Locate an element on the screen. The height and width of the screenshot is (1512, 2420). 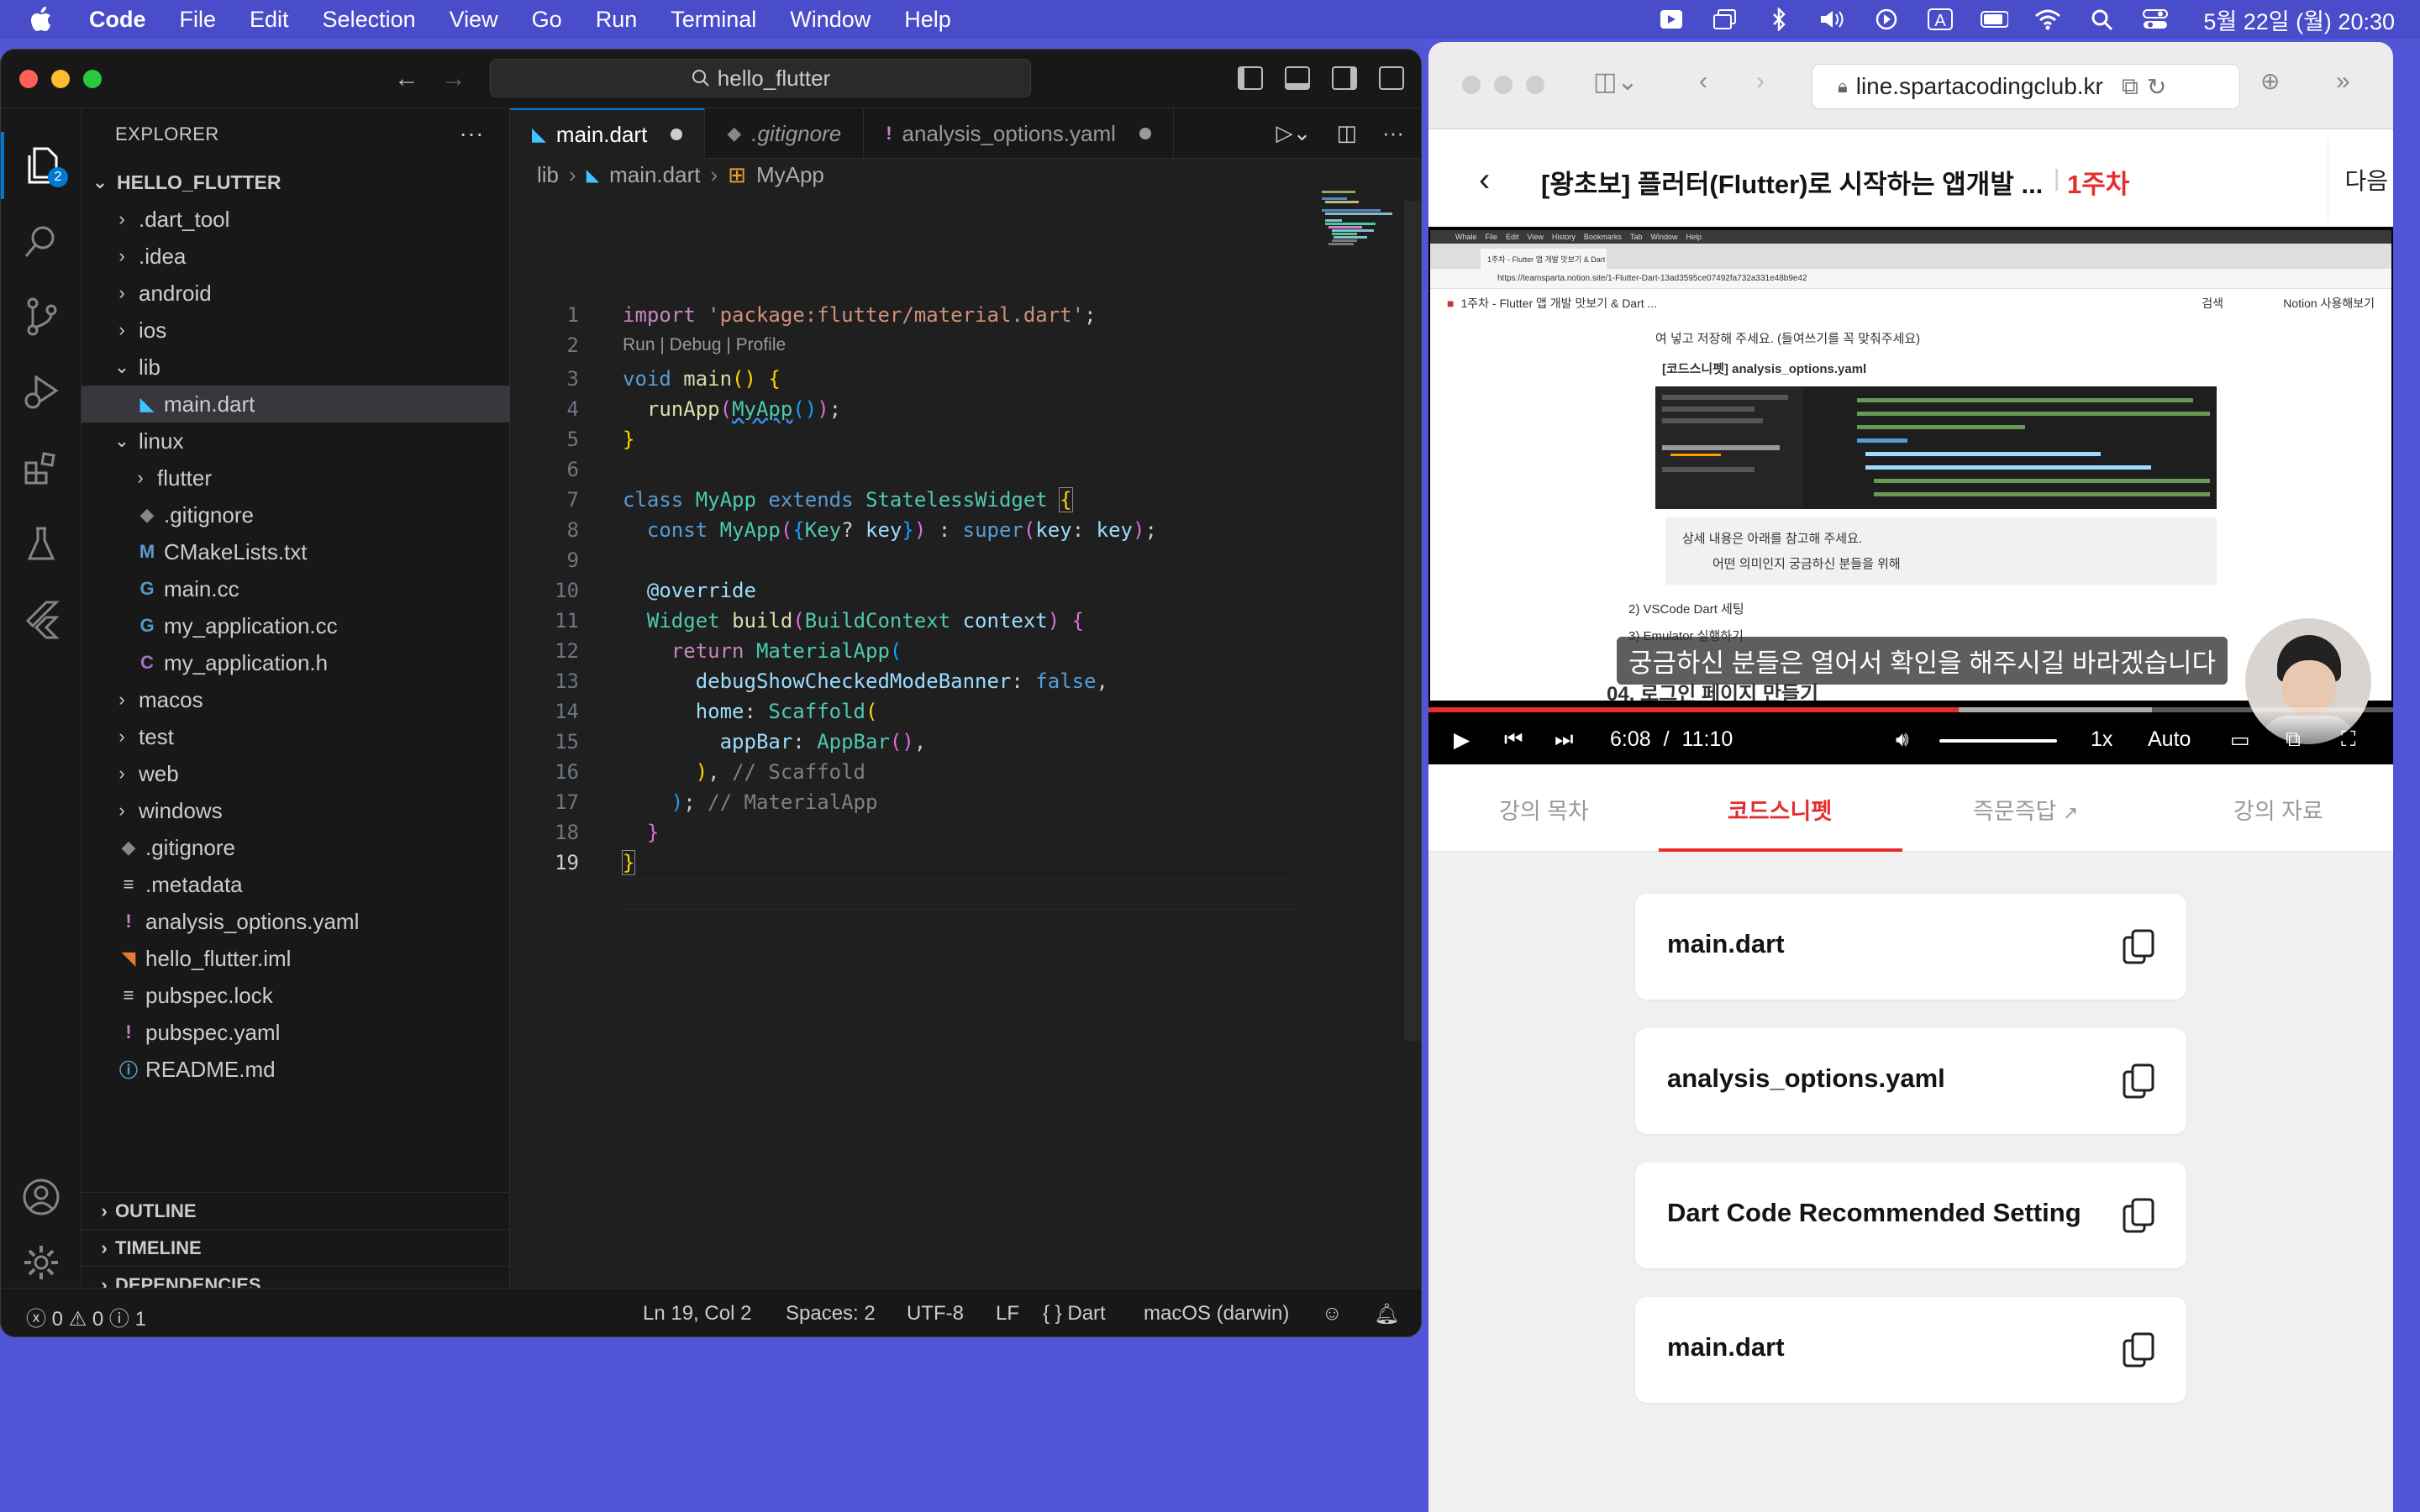
menu-view: View is located at coordinates (474, 20).